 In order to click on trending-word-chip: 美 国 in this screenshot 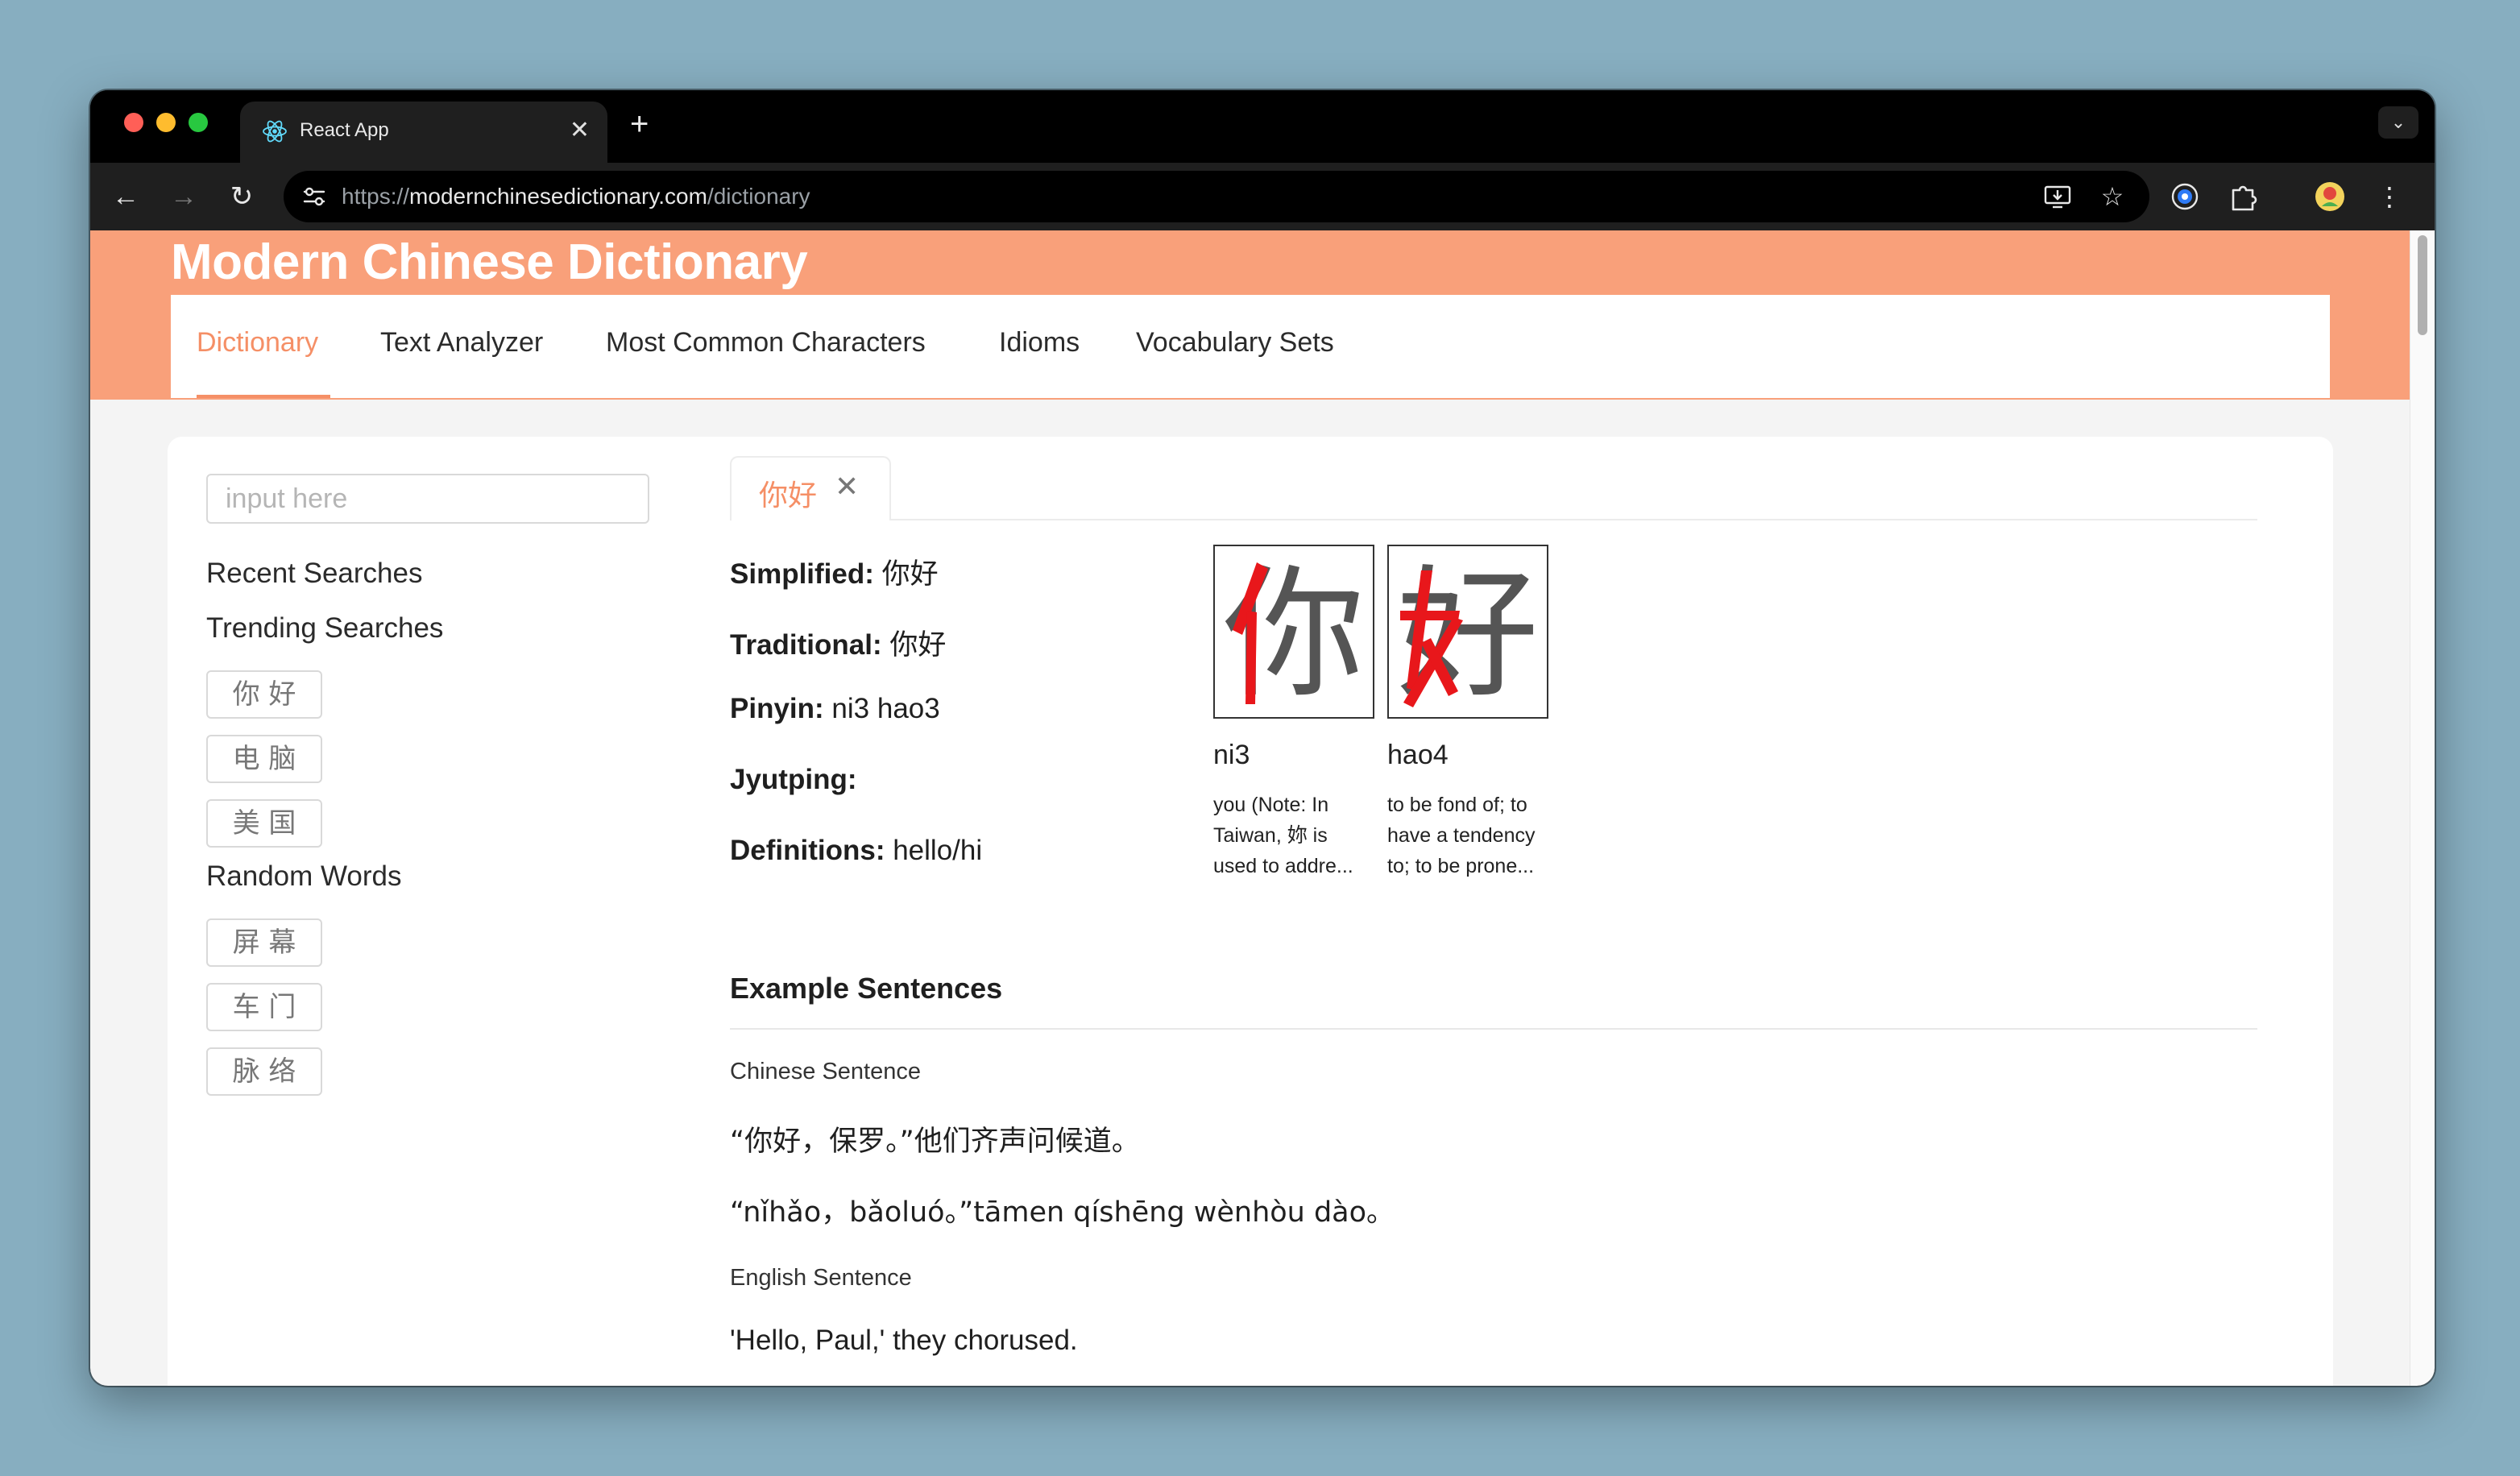, I will do `click(264, 824)`.